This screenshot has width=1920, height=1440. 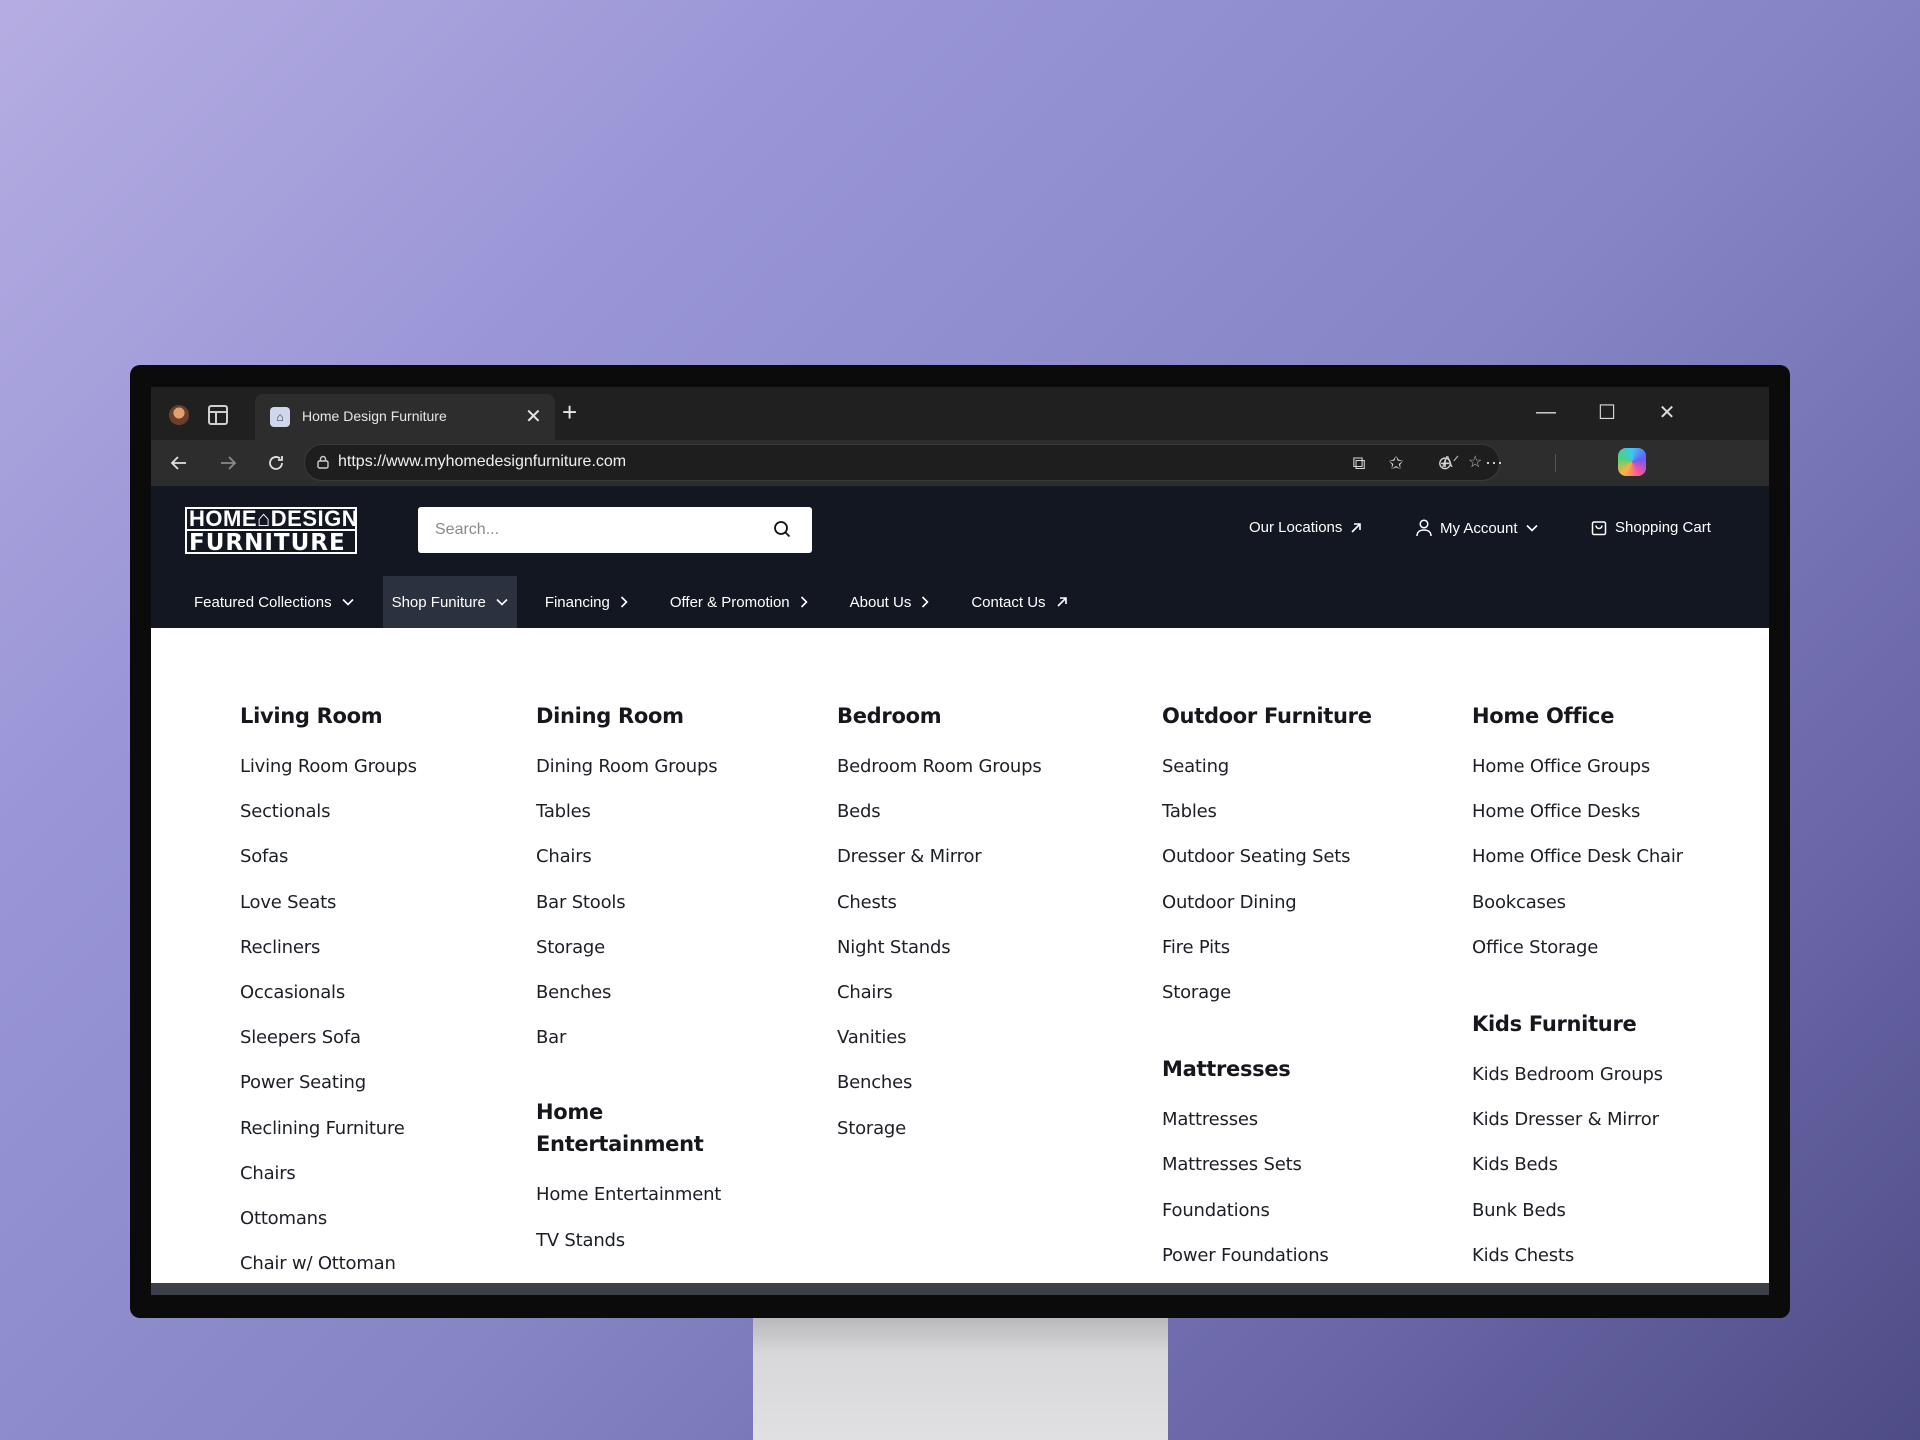 What do you see at coordinates (328, 1128) in the screenshot?
I see `menu-link: Reclining Furniture` at bounding box center [328, 1128].